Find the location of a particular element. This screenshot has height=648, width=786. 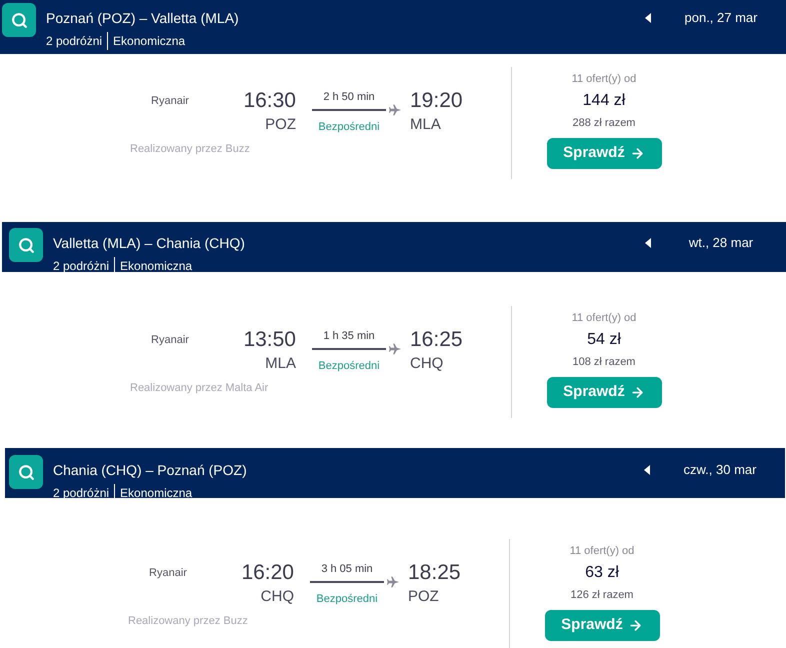

total-price: 126 zł razem is located at coordinates (602, 595).